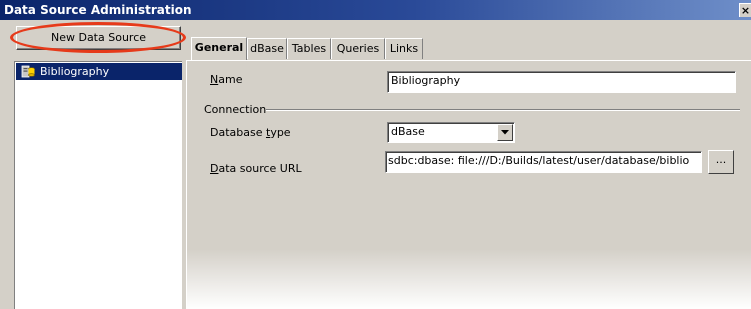 The width and height of the screenshot is (751, 309). I want to click on section-divider, so click(503, 110).